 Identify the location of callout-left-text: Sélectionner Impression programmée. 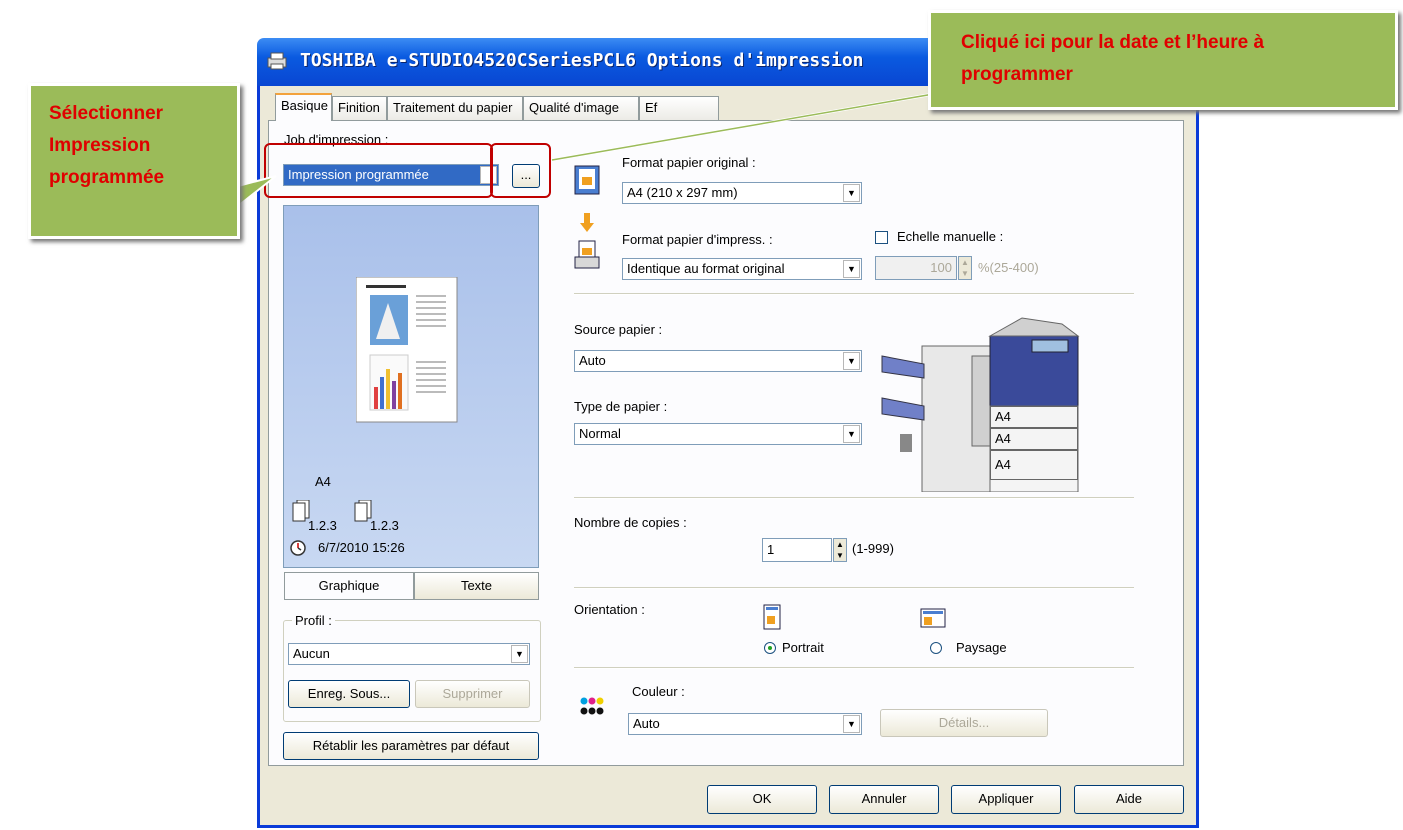
(107, 145).